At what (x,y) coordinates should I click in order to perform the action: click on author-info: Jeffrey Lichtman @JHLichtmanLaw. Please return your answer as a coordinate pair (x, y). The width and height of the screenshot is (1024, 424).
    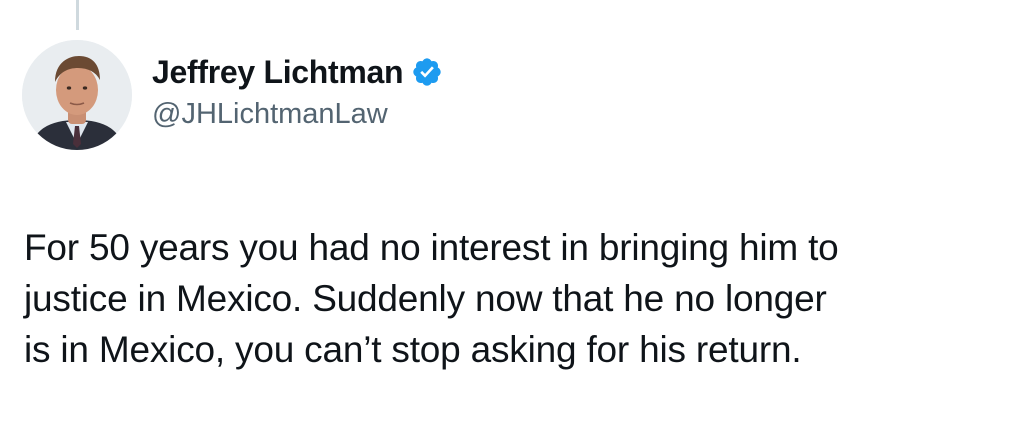
    Looking at the image, I should click on (297, 91).